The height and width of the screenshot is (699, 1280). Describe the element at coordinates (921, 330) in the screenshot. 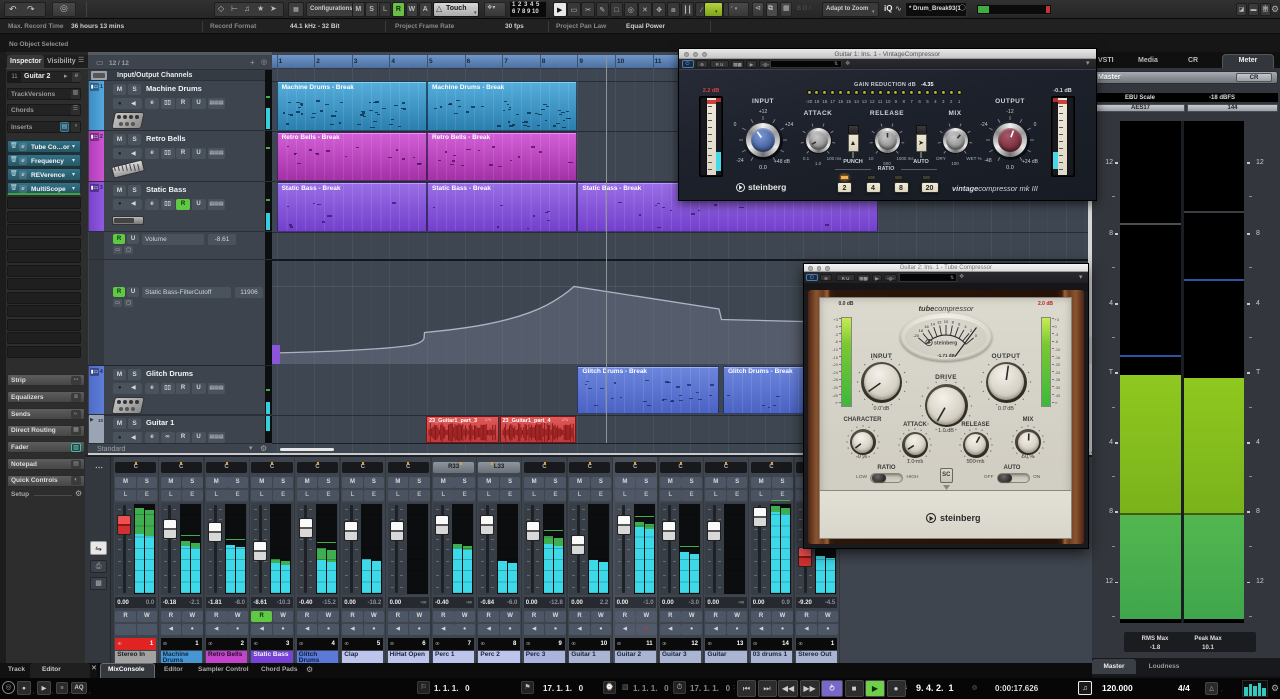

I see `svg-text: 18` at that location.